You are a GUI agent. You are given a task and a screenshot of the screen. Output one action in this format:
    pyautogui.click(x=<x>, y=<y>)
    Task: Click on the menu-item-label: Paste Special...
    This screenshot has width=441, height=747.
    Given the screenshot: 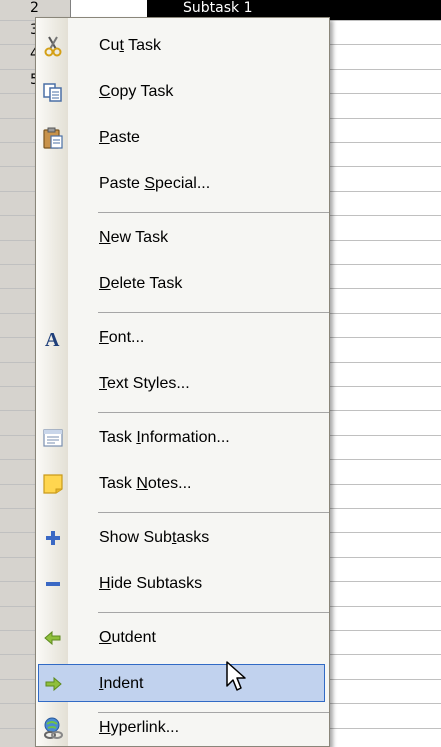 What is the action you would take?
    pyautogui.click(x=155, y=183)
    